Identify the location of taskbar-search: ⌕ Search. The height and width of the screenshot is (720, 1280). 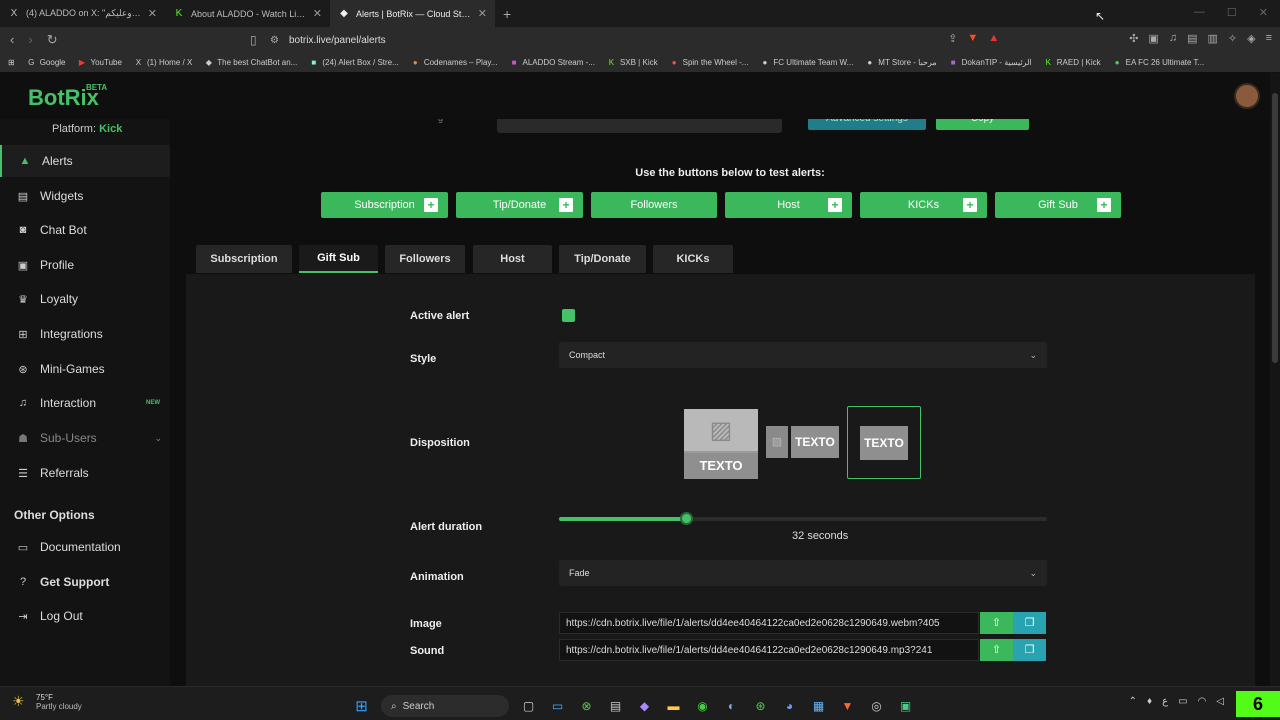
(445, 706).